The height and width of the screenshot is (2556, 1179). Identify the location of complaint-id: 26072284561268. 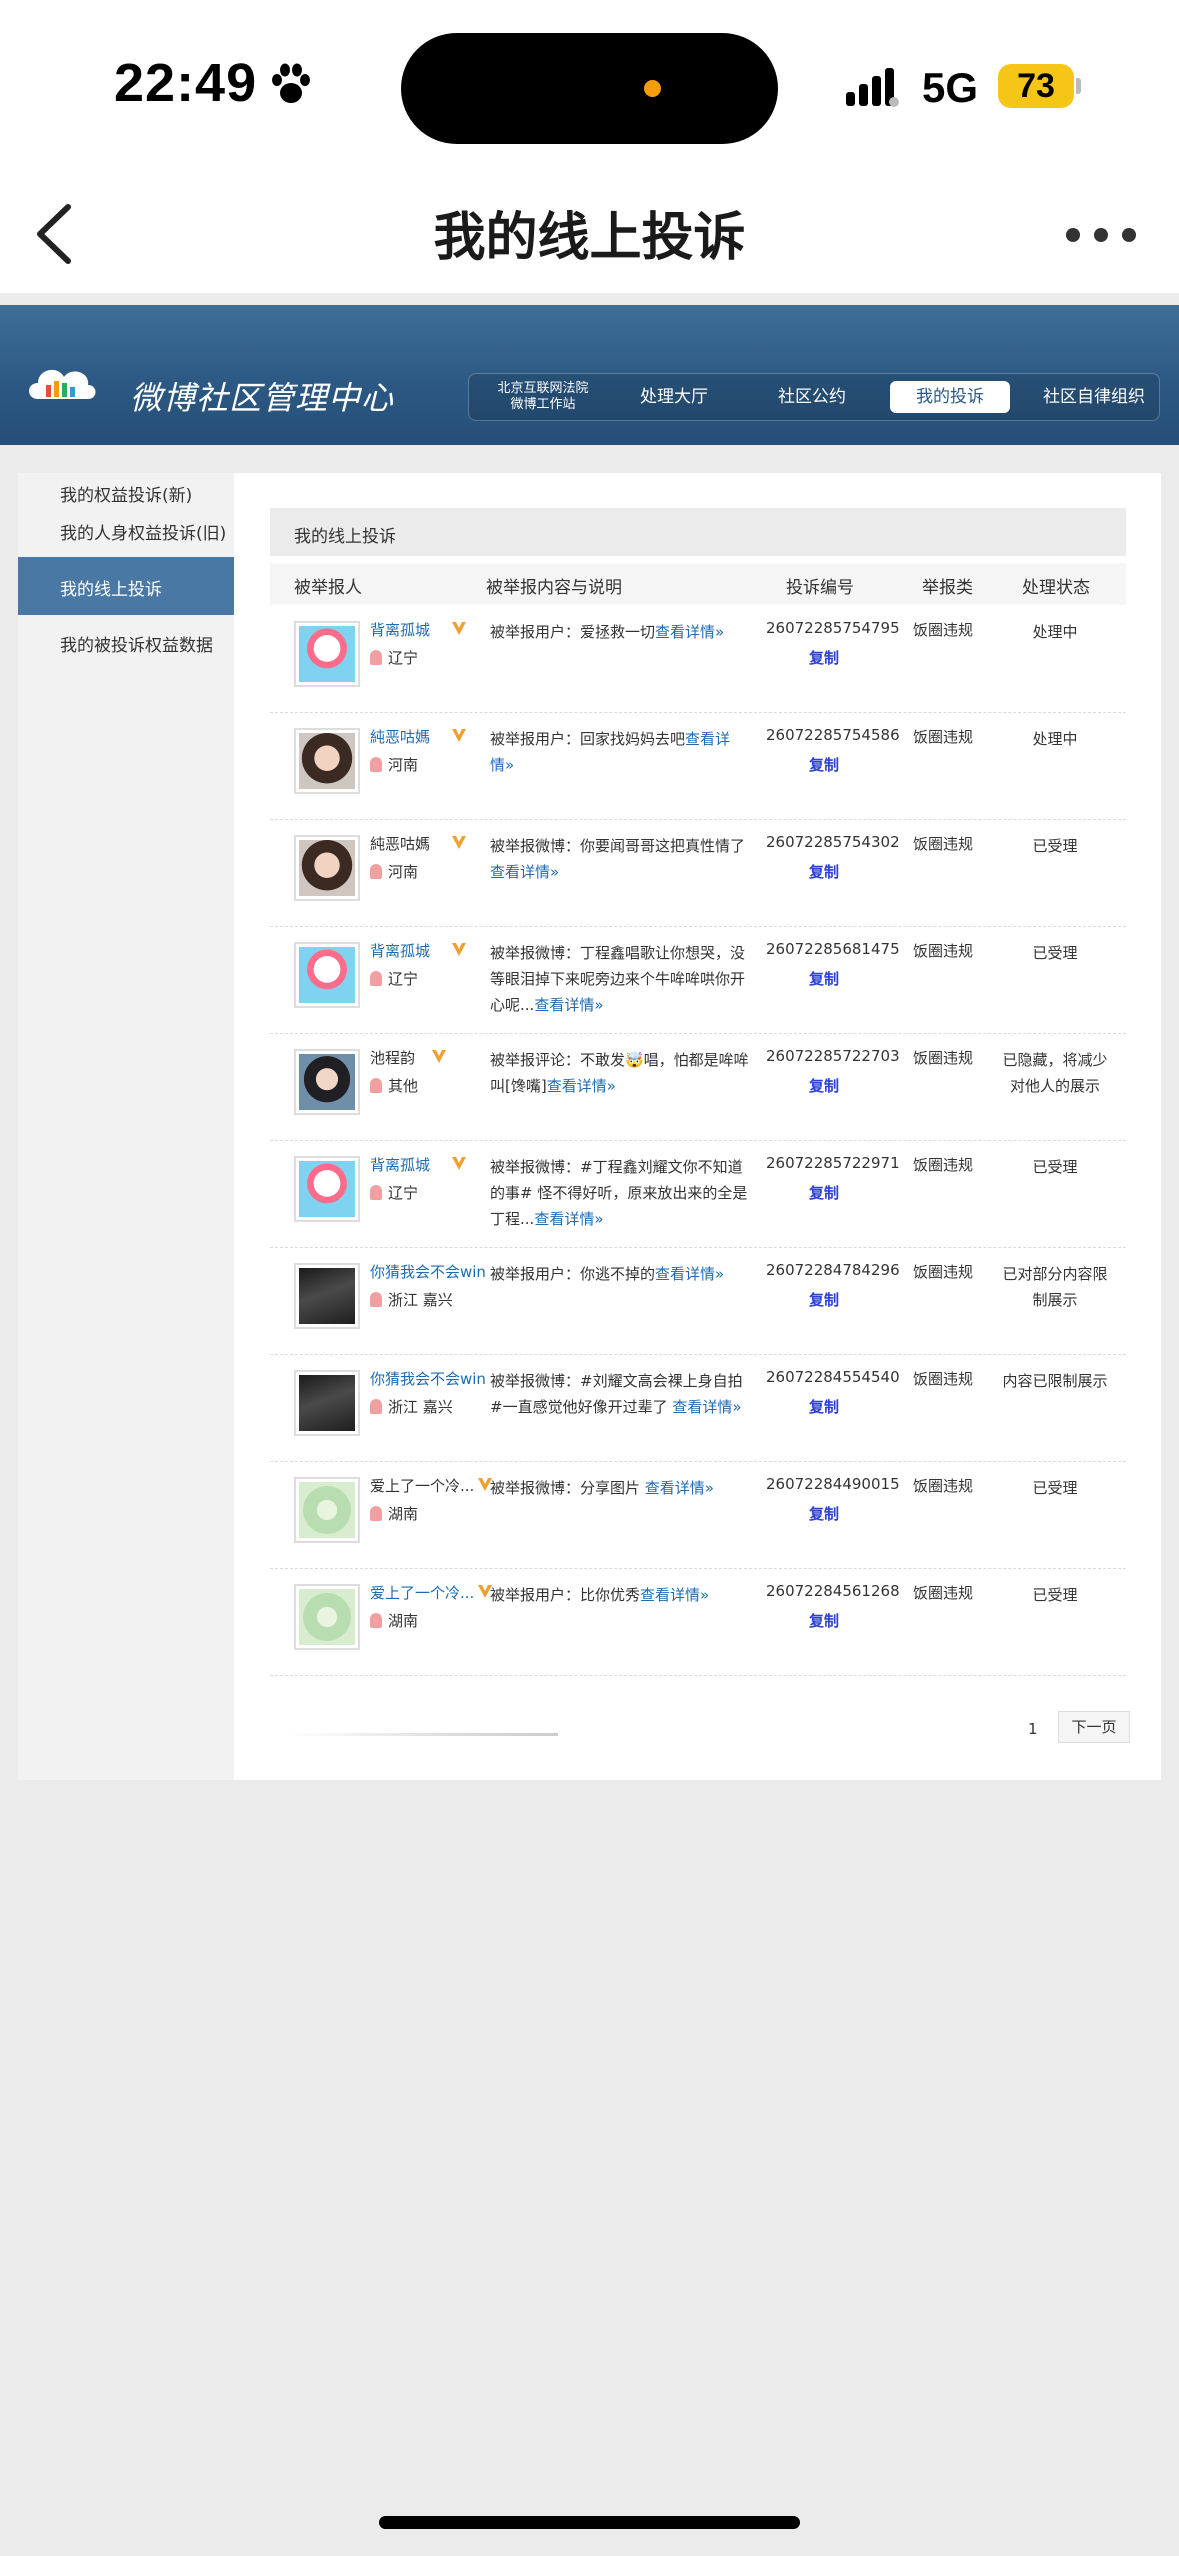
(833, 1591).